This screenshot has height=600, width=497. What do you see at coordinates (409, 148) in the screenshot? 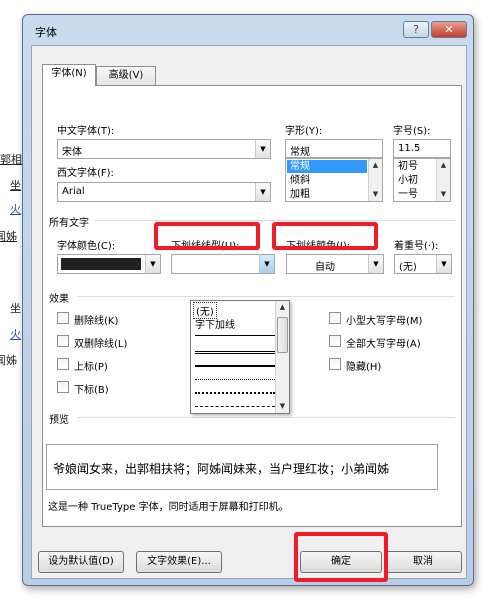
I see `font-size-value: 11.5` at bounding box center [409, 148].